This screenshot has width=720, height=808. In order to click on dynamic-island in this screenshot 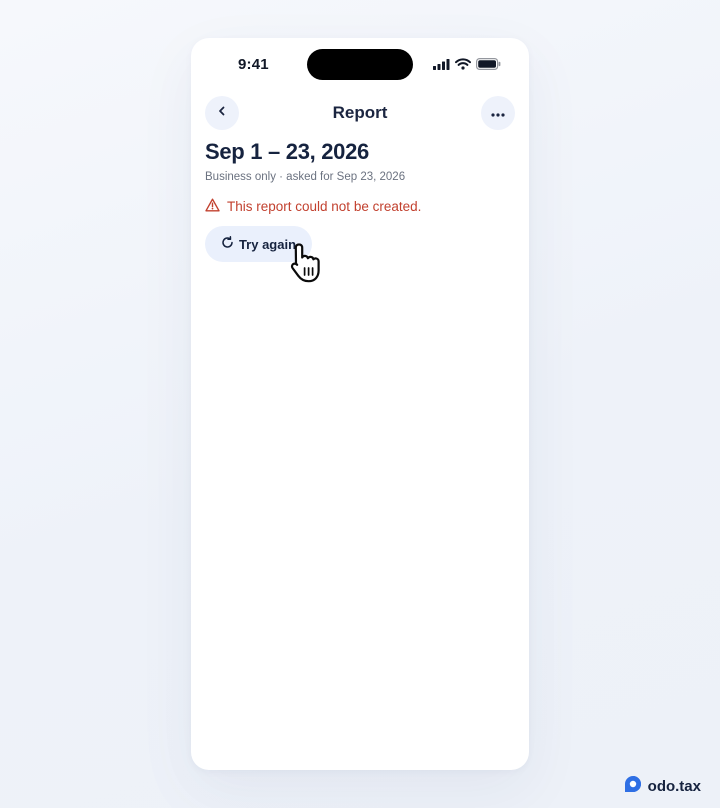, I will do `click(360, 64)`.